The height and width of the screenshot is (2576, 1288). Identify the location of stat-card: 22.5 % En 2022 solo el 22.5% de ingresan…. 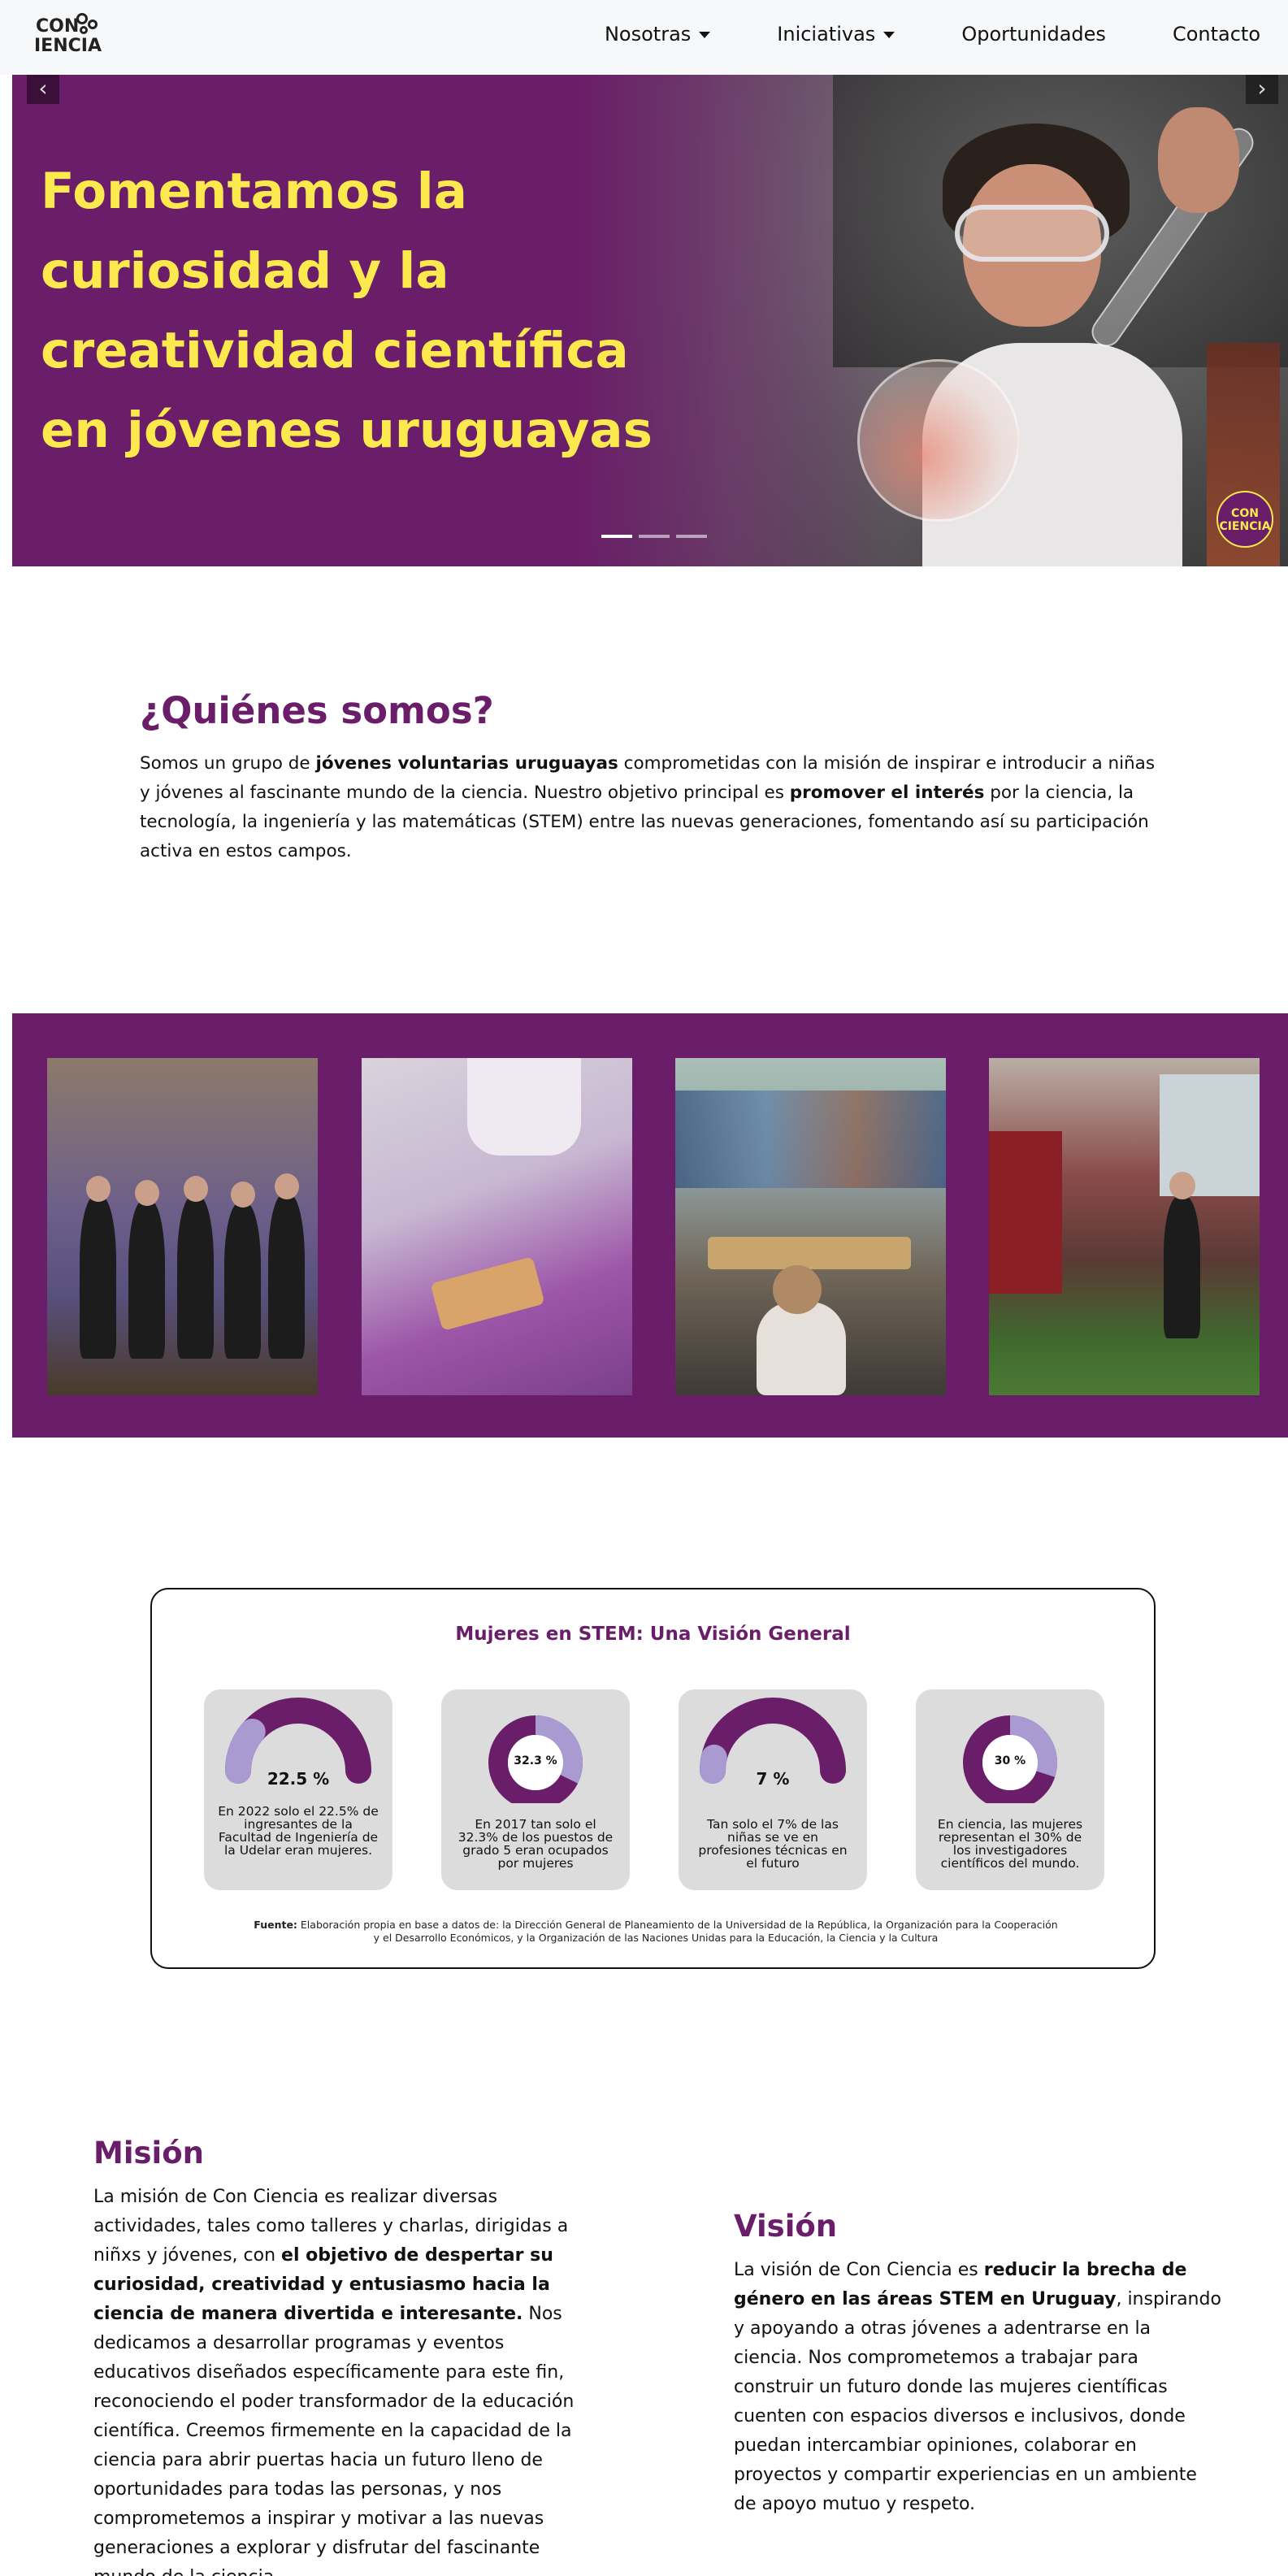
(298, 1789).